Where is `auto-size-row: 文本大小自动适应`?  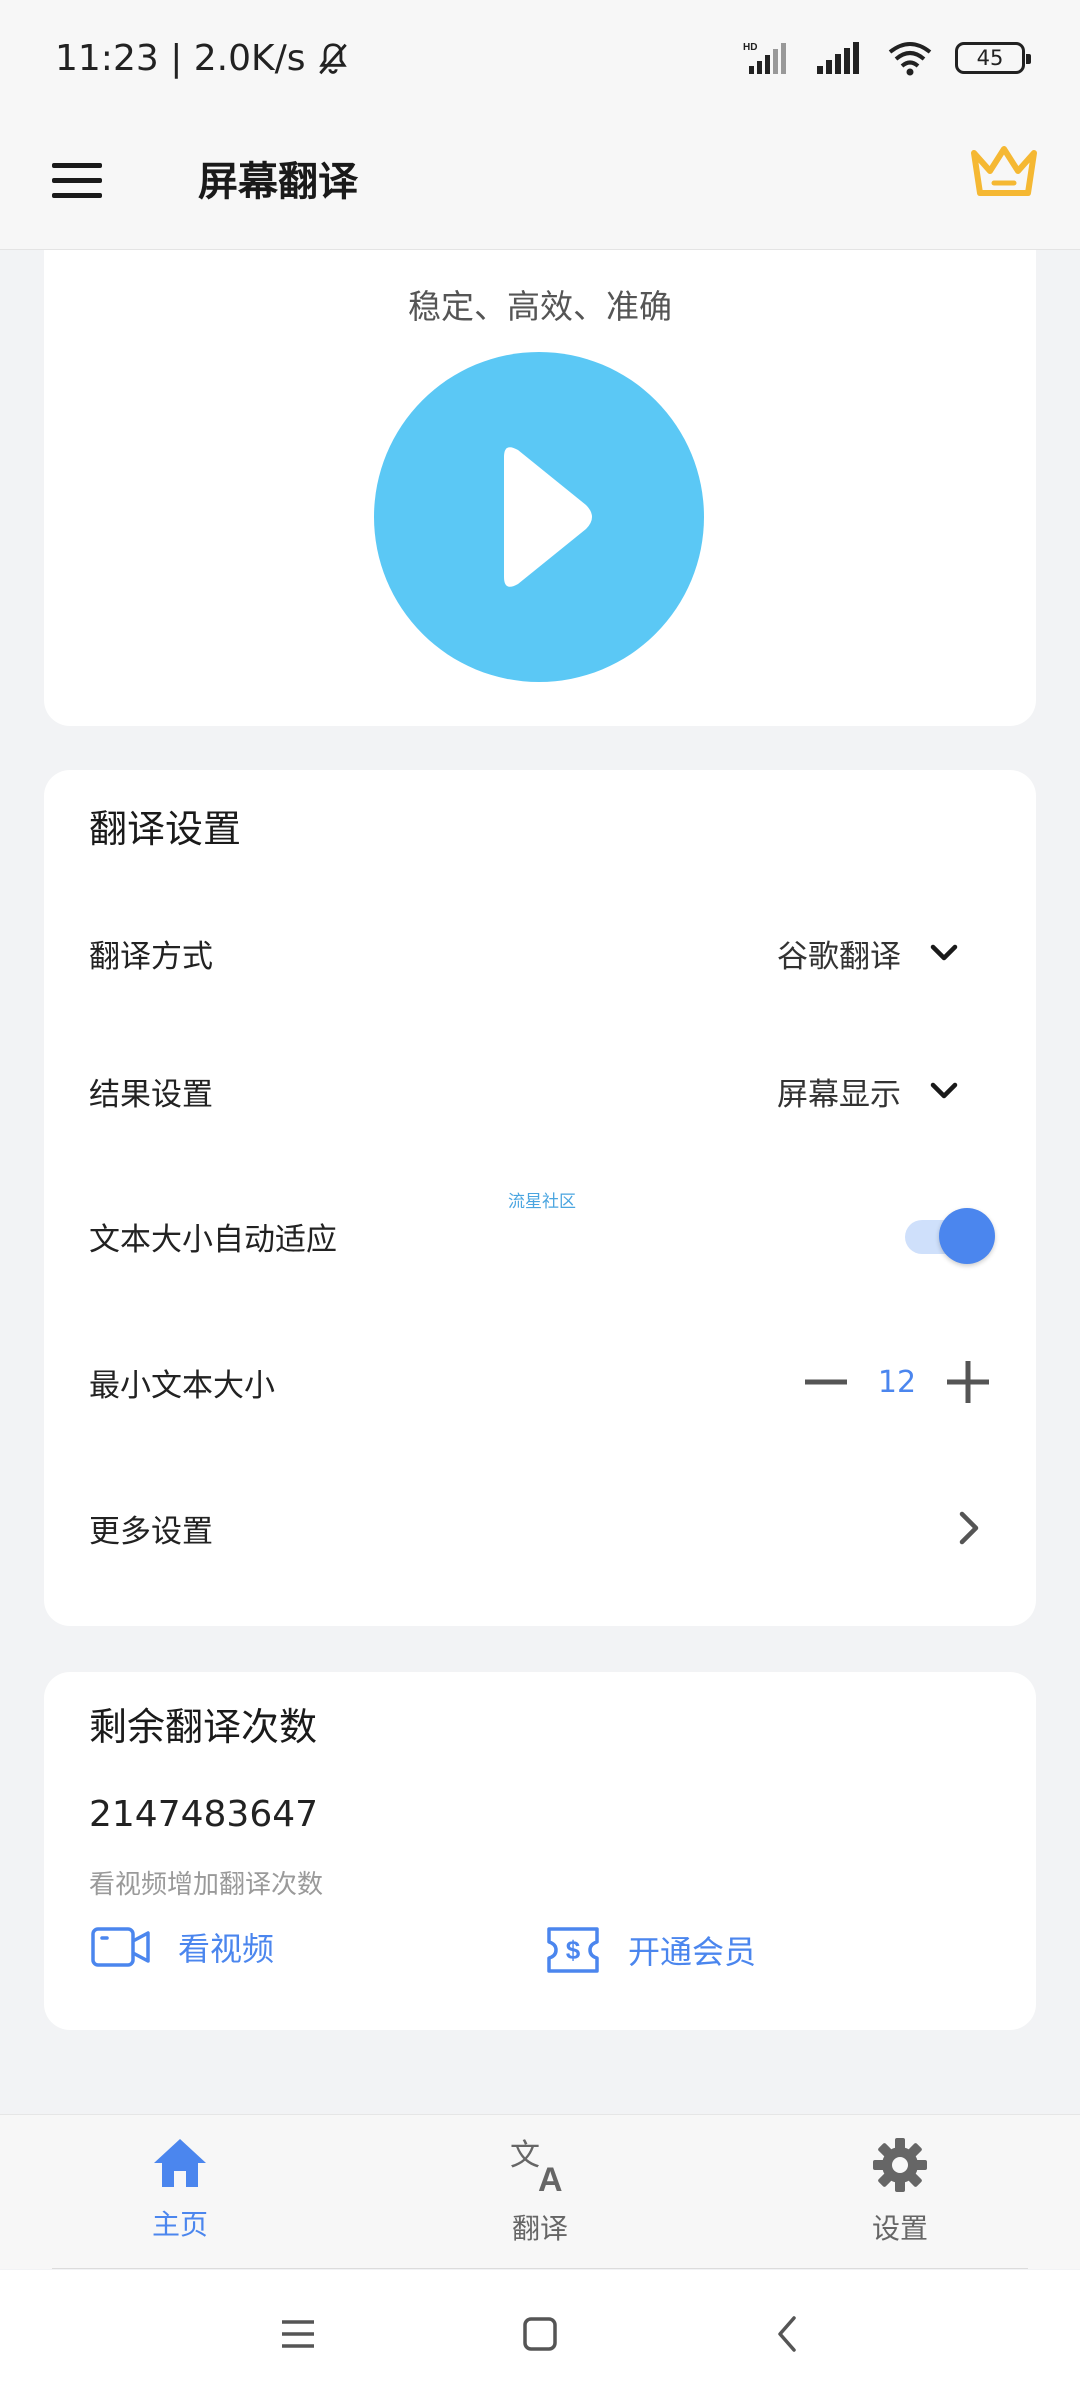 auto-size-row: 文本大小自动适应 is located at coordinates (542, 1236).